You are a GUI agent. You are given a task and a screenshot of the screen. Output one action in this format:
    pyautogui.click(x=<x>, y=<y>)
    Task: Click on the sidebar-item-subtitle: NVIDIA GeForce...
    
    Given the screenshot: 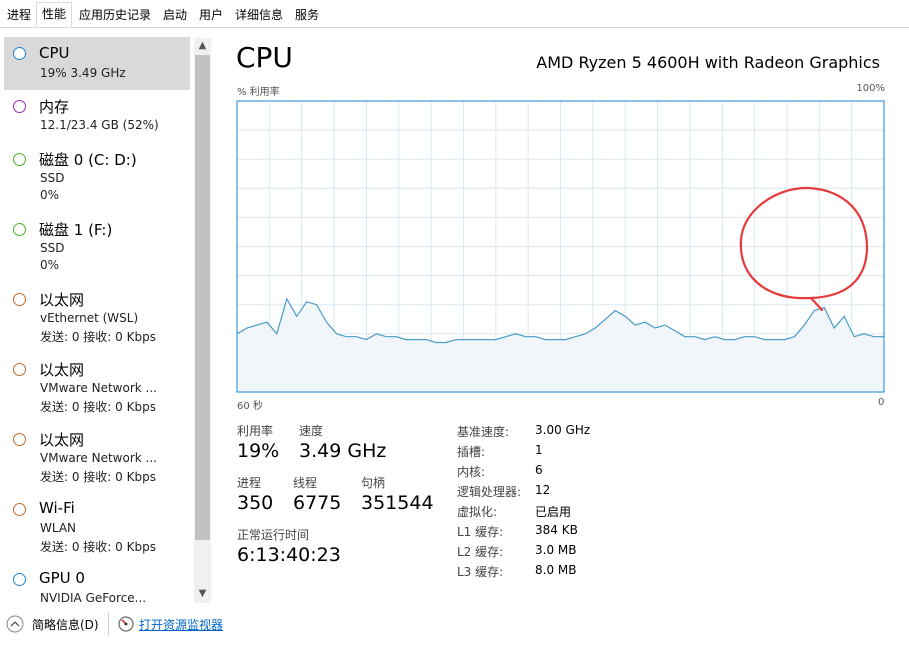 What is the action you would take?
    pyautogui.click(x=93, y=597)
    